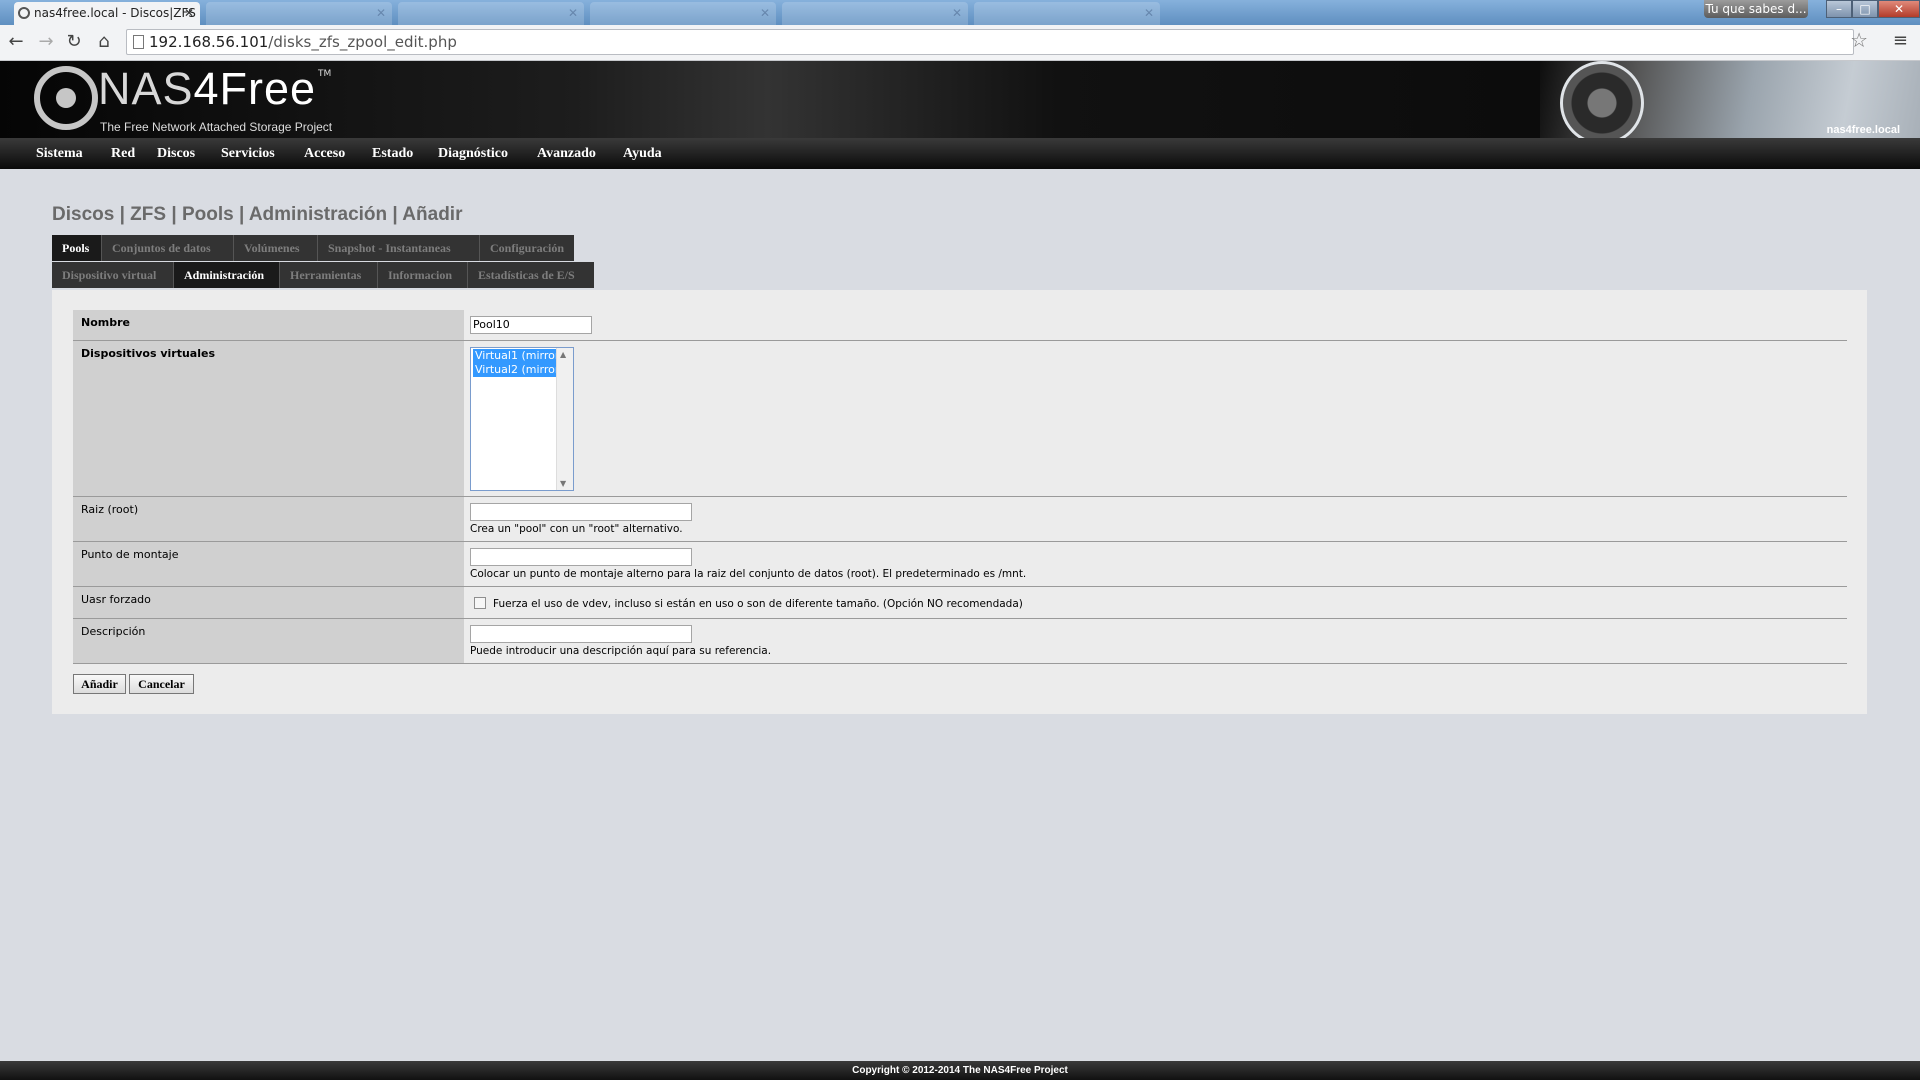 This screenshot has width=1920, height=1080. What do you see at coordinates (480, 603) in the screenshot?
I see `force-checkbox` at bounding box center [480, 603].